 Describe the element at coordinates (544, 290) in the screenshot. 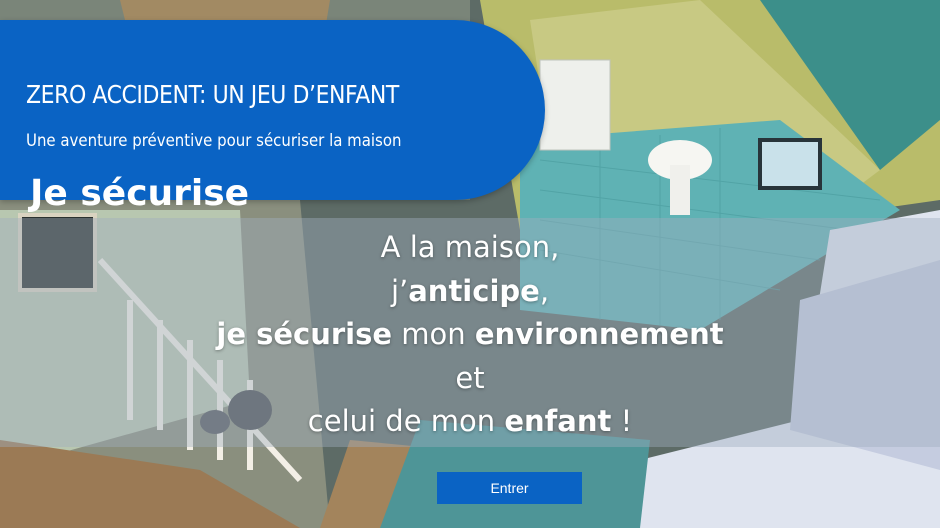

I see `message-text: ,` at that location.